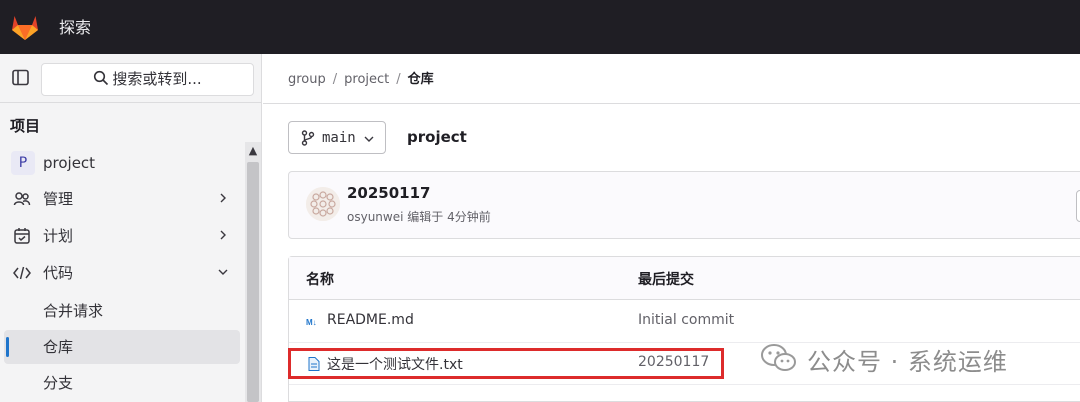  I want to click on sidebar-item-label: 计划, so click(58, 236).